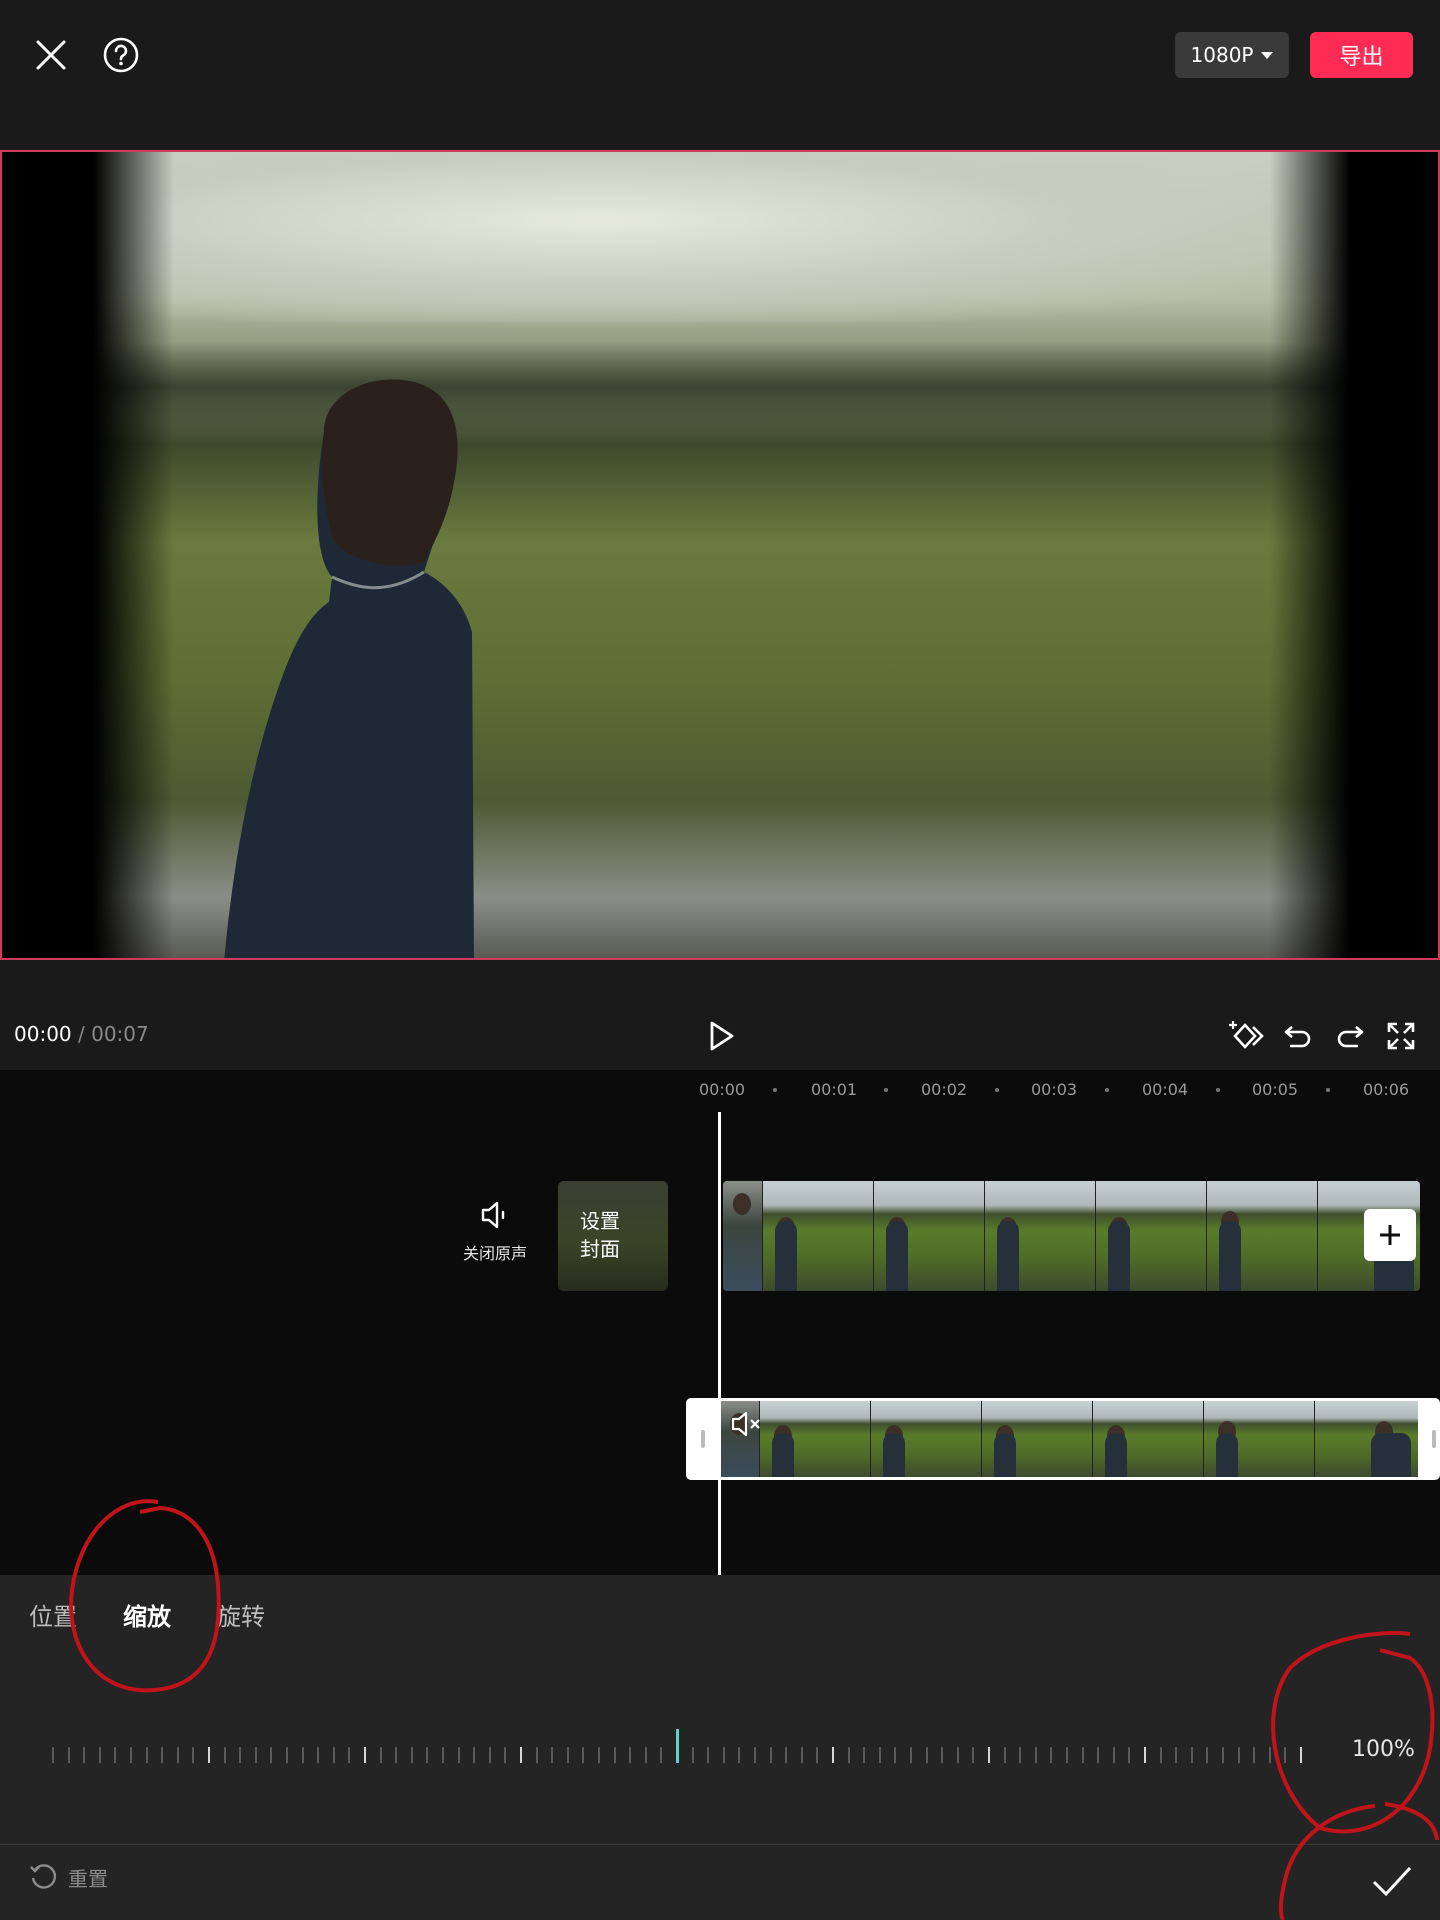 This screenshot has width=1440, height=1920. What do you see at coordinates (1361, 55) in the screenshot?
I see `export-button: 导出` at bounding box center [1361, 55].